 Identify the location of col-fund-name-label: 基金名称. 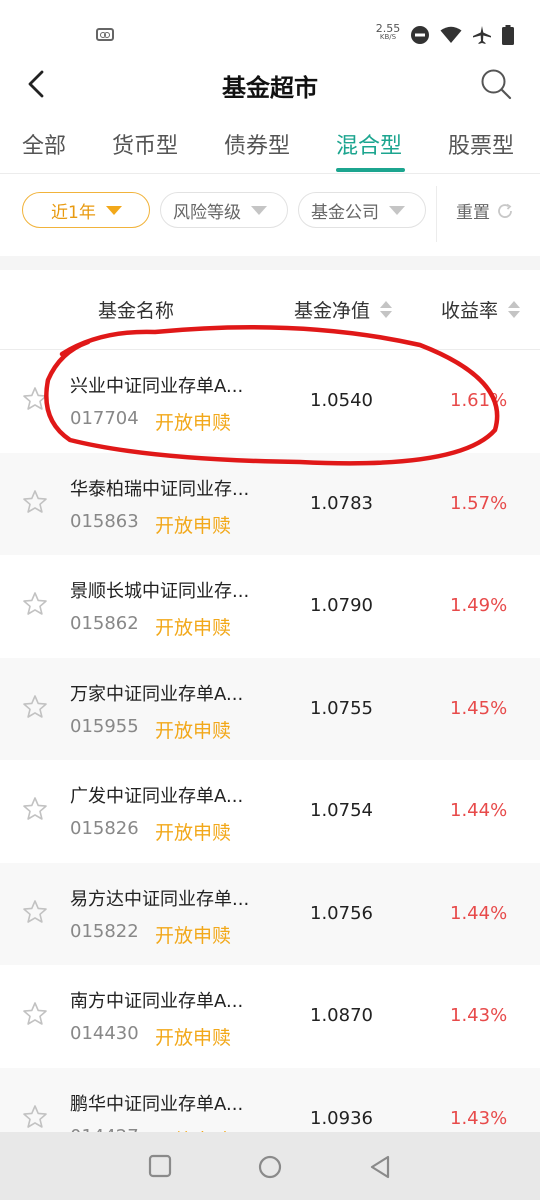
(136, 311).